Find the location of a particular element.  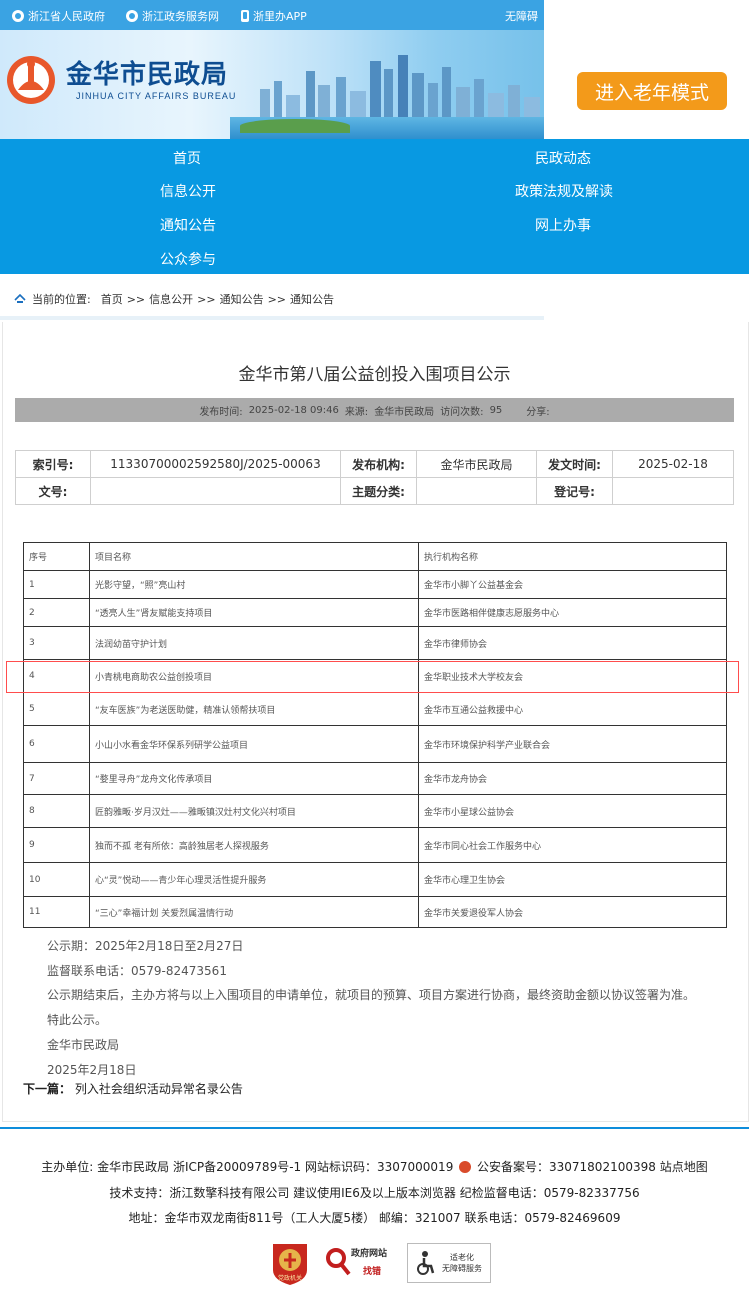

date-value: 2025-02-18 is located at coordinates (673, 464).